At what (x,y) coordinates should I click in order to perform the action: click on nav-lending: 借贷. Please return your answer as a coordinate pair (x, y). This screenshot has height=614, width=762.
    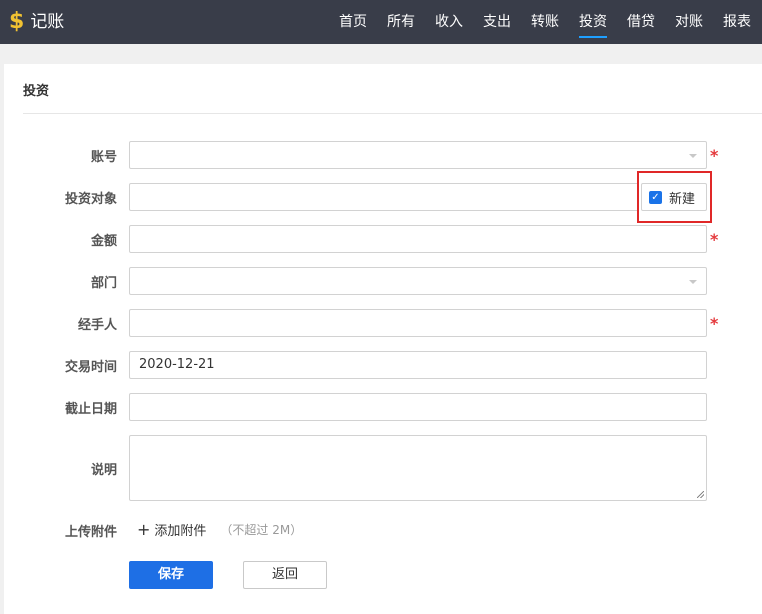
    Looking at the image, I should click on (641, 22).